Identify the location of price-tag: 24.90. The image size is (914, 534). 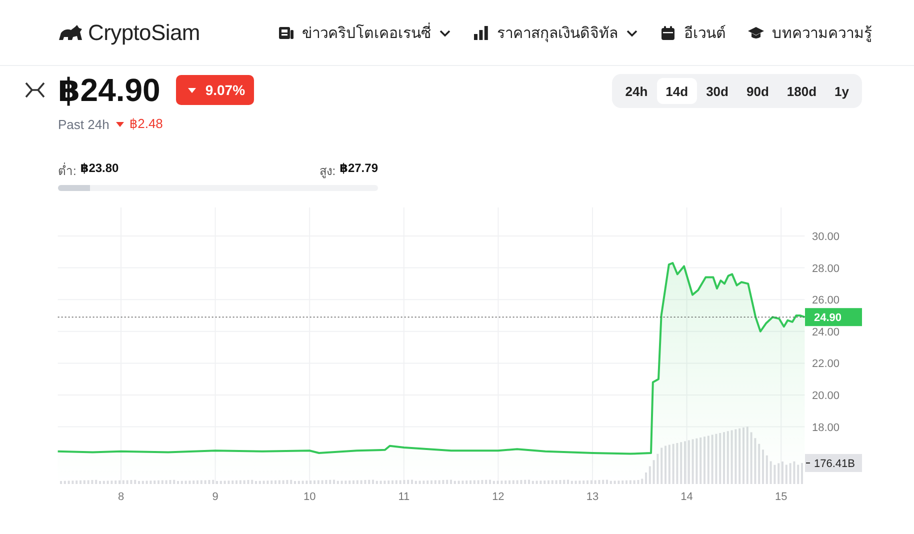
(833, 317).